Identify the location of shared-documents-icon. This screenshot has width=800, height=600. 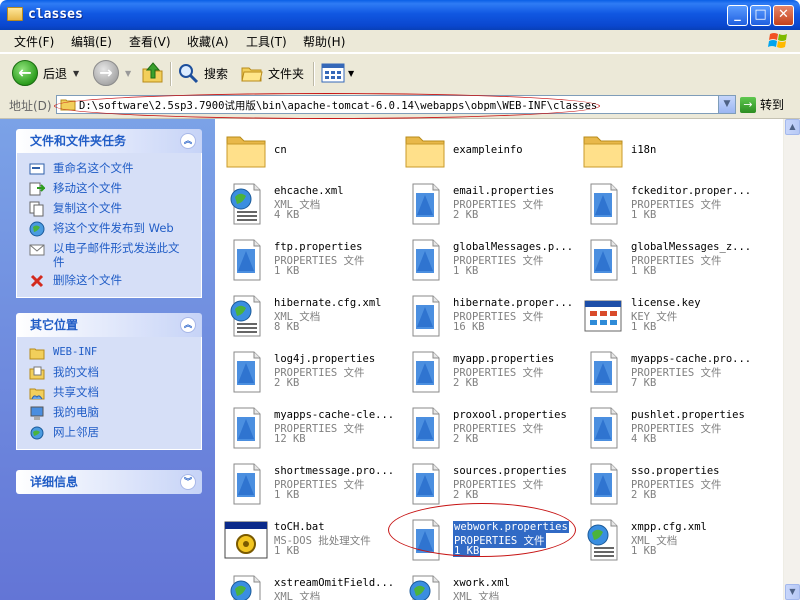
(37, 394).